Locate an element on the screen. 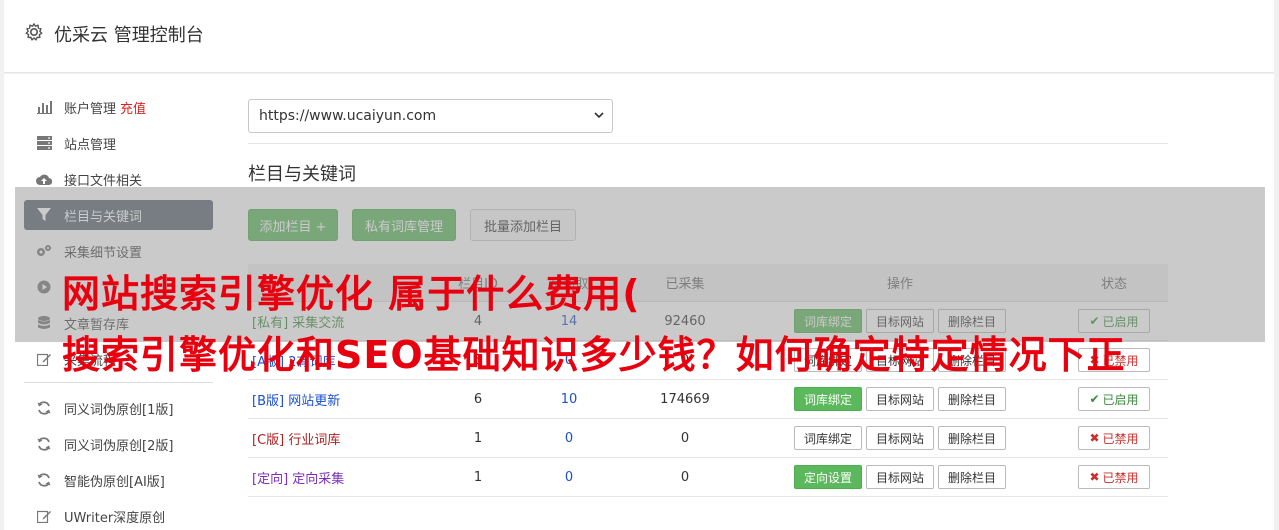 The height and width of the screenshot is (530, 1279). column-tag: [B版] is located at coordinates (268, 401).